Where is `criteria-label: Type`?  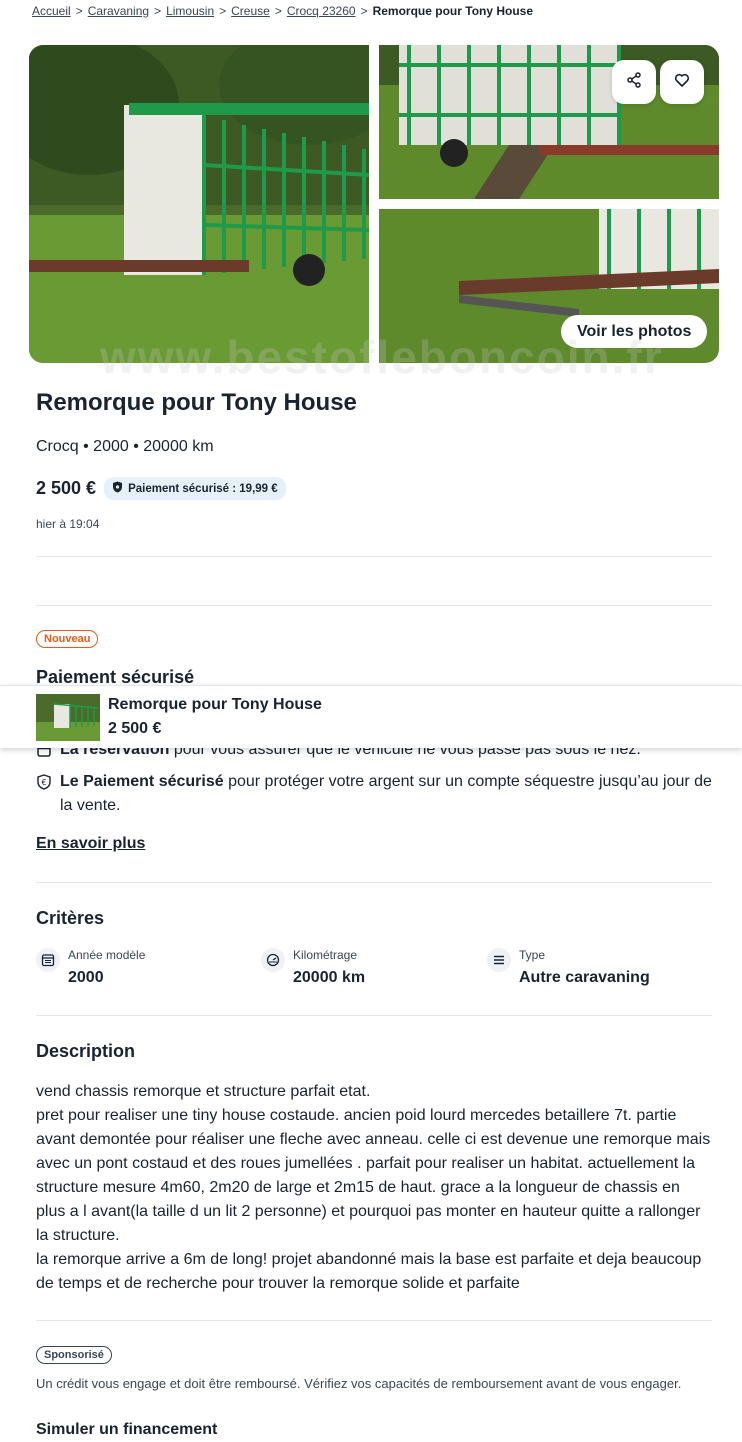
criteria-label: Type is located at coordinates (532, 955).